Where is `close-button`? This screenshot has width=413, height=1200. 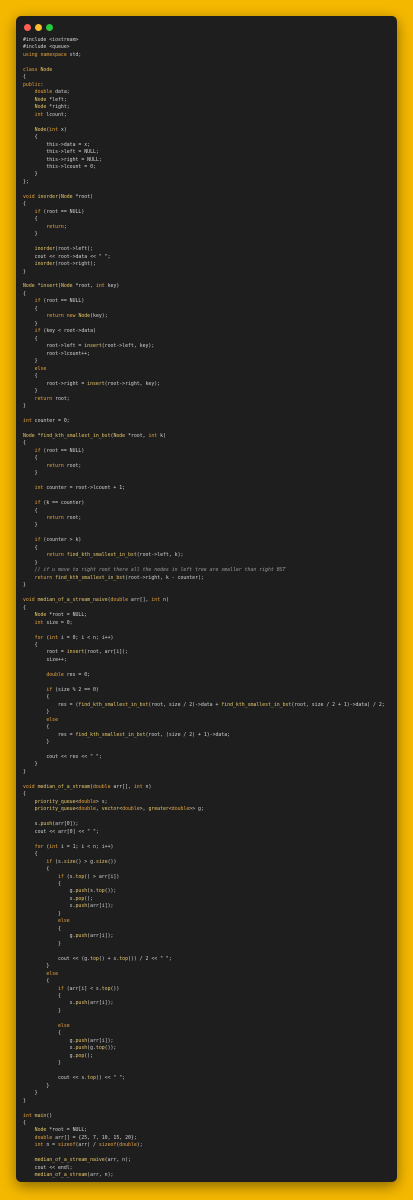
close-button is located at coordinates (27, 27).